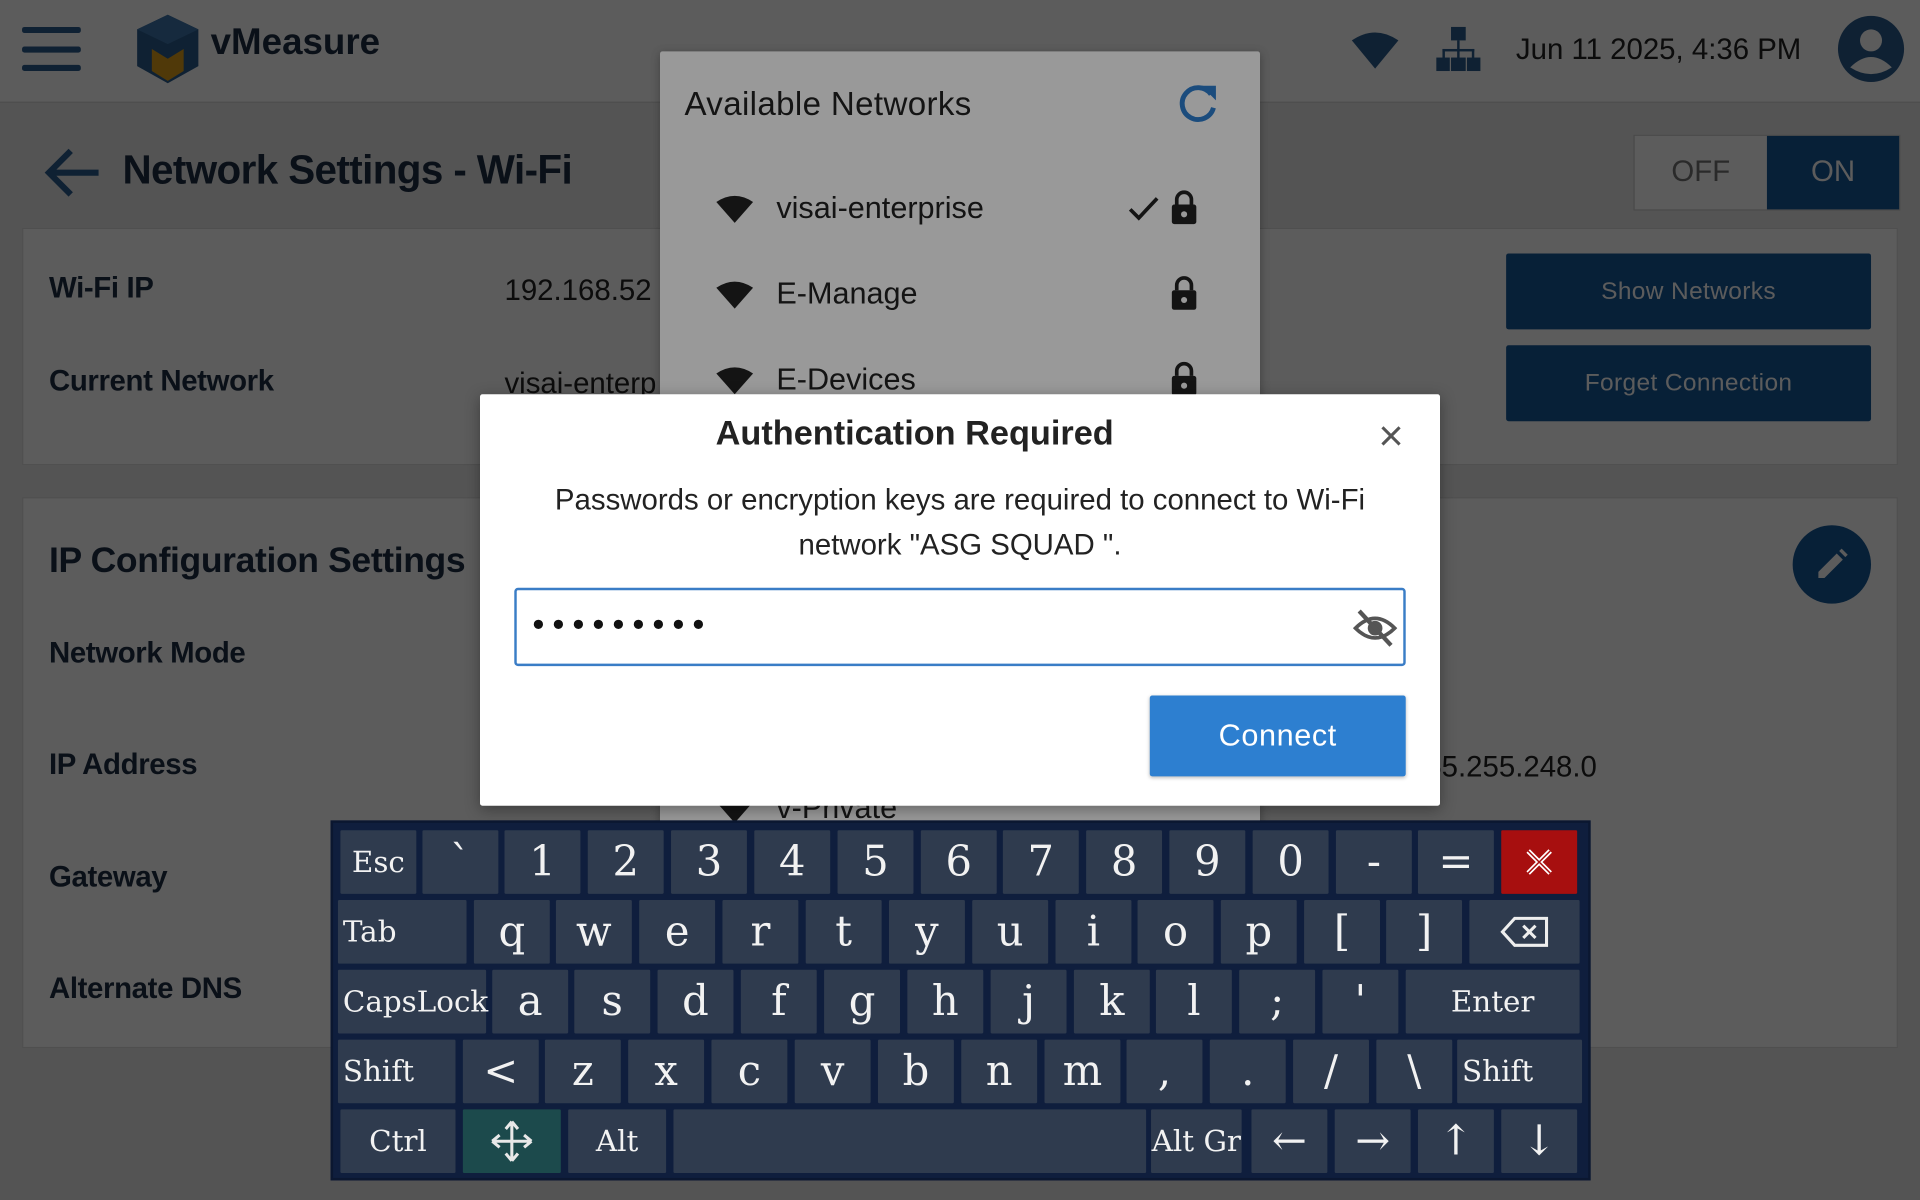  I want to click on password-input, so click(933, 627).